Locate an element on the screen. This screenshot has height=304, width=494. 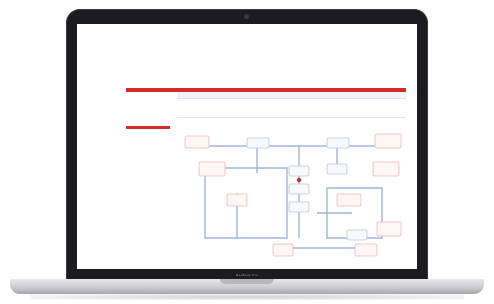
camera-icon is located at coordinates (246, 16).